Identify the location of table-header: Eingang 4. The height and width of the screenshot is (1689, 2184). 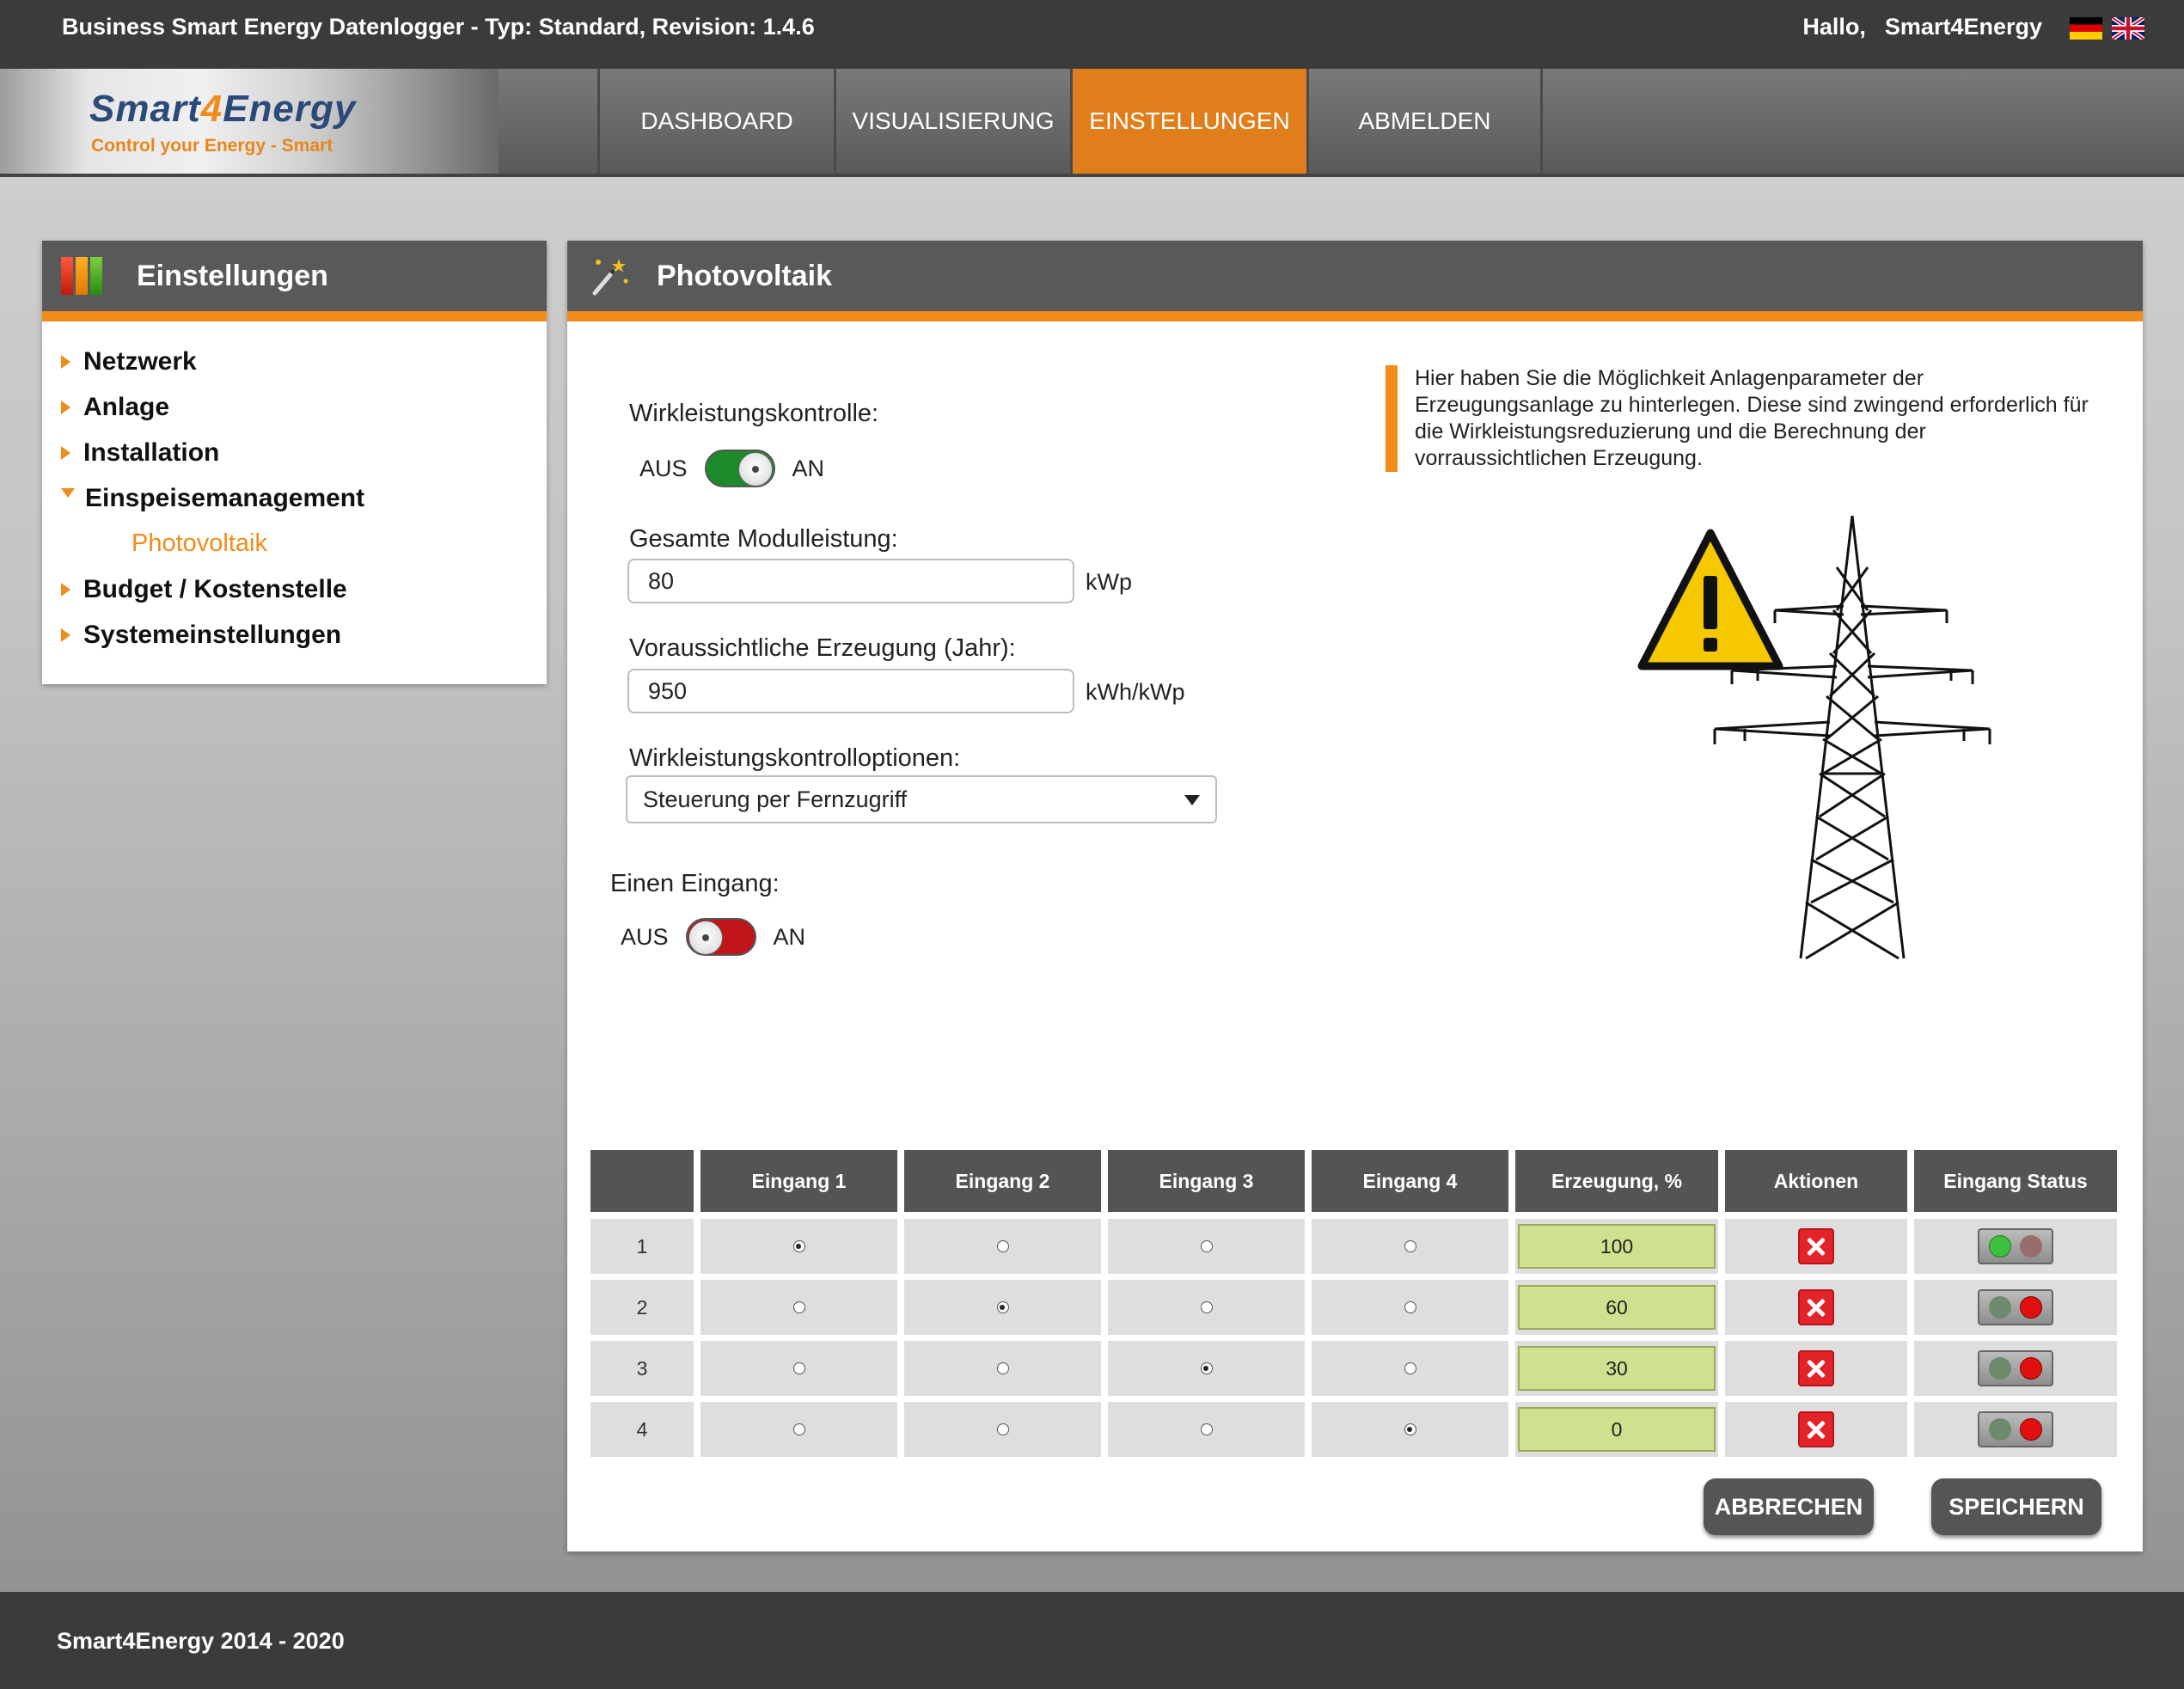
(1410, 1181).